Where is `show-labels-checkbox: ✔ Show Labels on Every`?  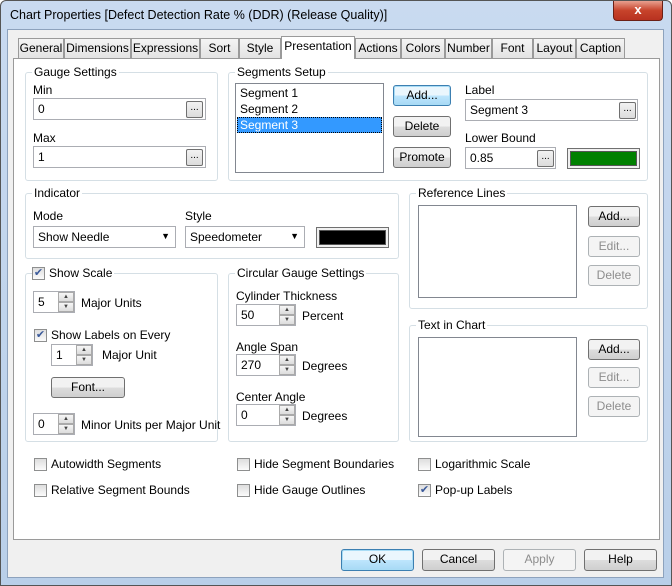 show-labels-checkbox: ✔ Show Labels on Every is located at coordinates (102, 335).